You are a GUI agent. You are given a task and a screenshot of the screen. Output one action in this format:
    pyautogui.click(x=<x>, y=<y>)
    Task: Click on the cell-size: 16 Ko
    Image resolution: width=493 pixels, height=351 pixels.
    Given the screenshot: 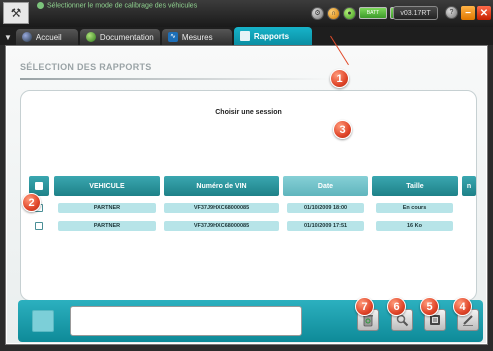 What is the action you would take?
    pyautogui.click(x=414, y=226)
    